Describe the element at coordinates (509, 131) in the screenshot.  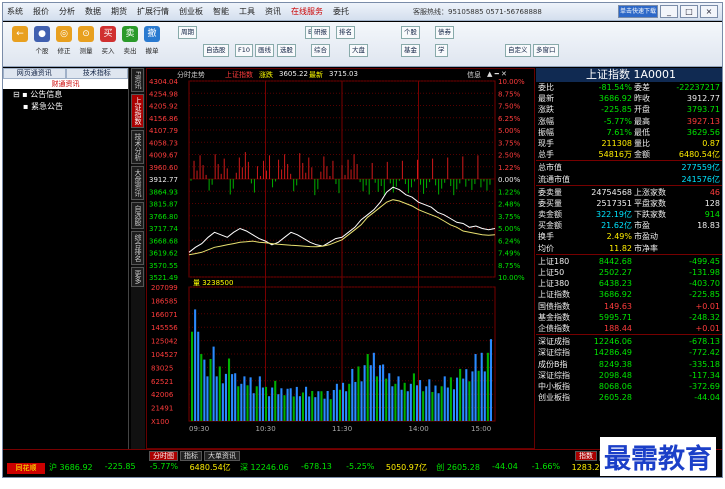
I see `pct-tick: 5.00%` at that location.